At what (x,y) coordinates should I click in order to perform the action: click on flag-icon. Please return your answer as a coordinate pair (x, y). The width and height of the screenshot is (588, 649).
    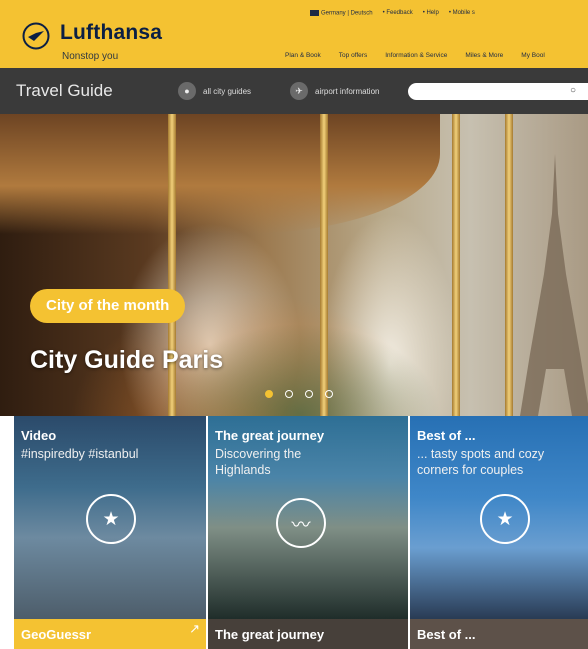
    Looking at the image, I should click on (314, 13).